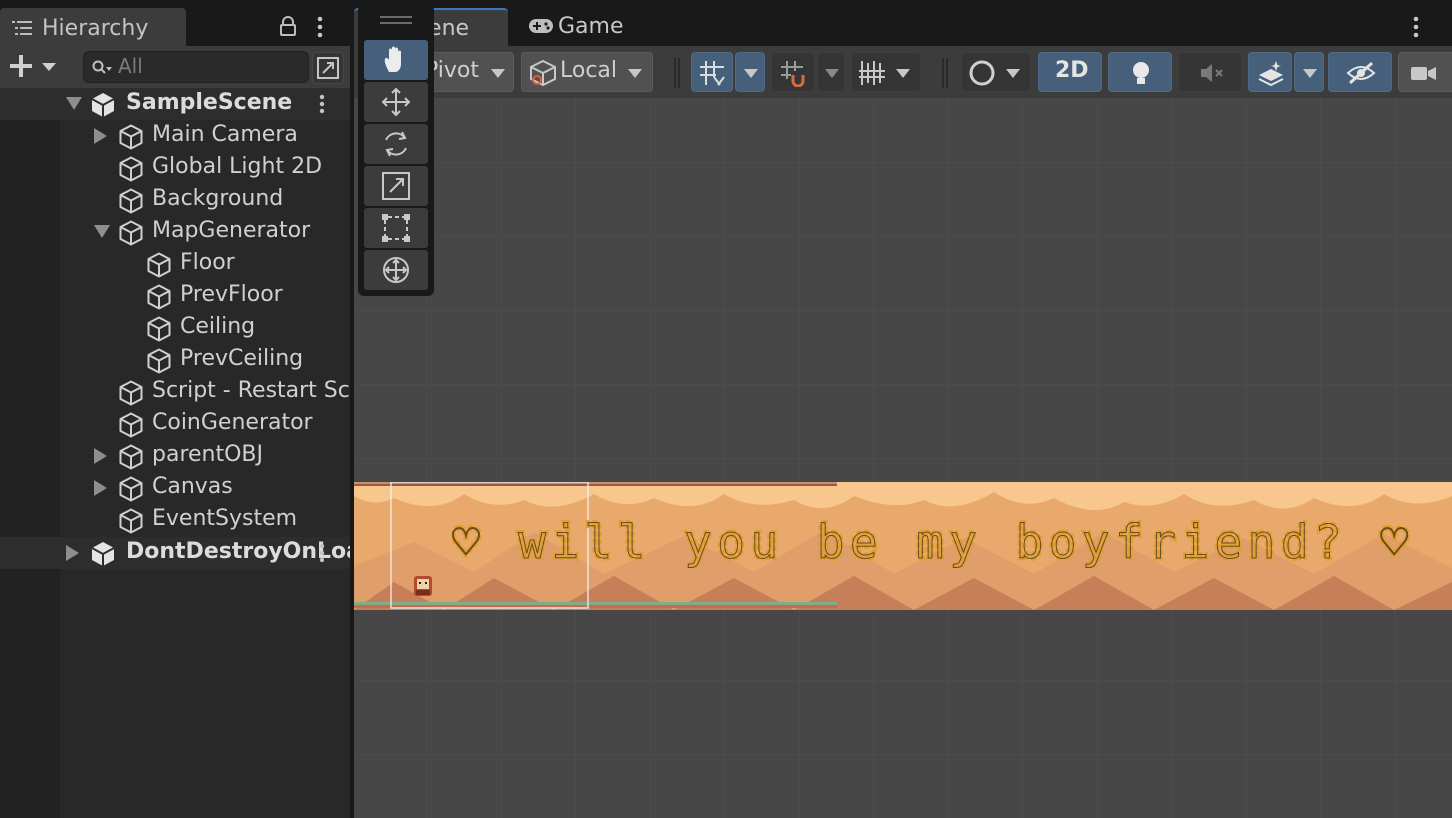 The image size is (1452, 818). I want to click on hierarchy-item-label: Main Camera, so click(225, 134).